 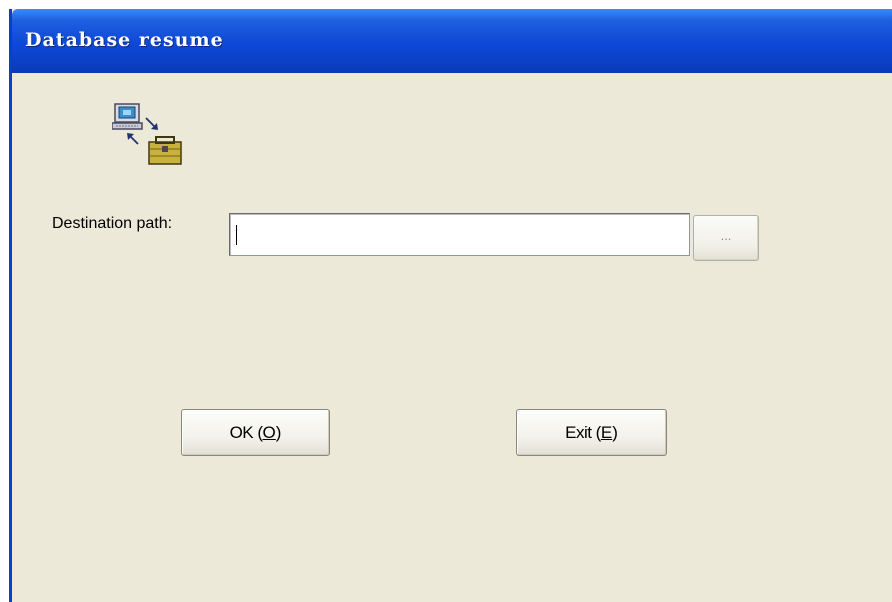 I want to click on ok-button-label: OK (, so click(x=246, y=432).